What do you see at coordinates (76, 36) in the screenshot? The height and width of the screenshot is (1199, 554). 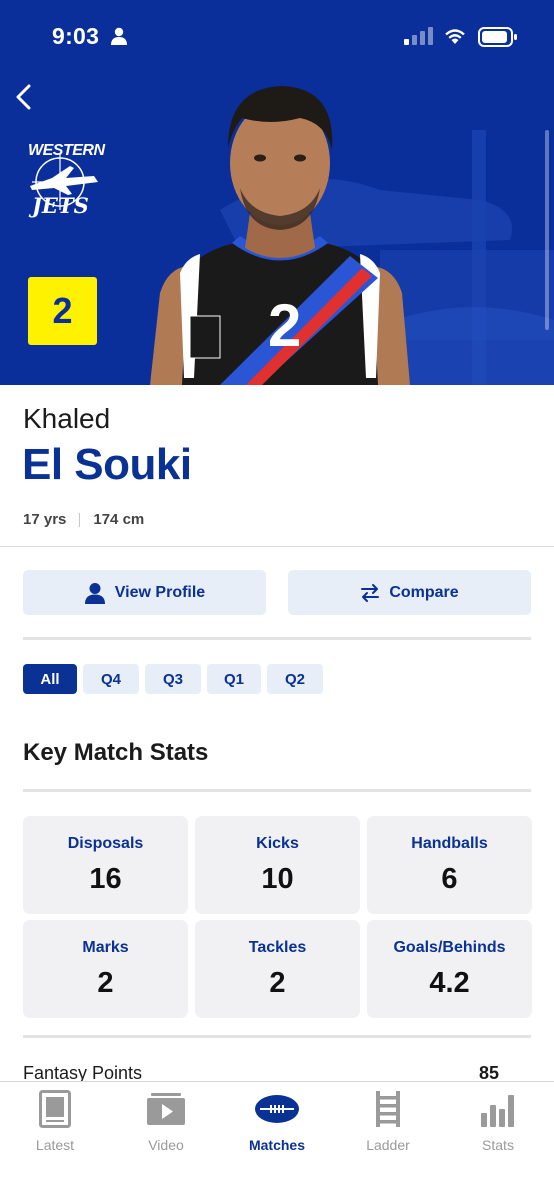 I see `status-time: 9:03` at bounding box center [76, 36].